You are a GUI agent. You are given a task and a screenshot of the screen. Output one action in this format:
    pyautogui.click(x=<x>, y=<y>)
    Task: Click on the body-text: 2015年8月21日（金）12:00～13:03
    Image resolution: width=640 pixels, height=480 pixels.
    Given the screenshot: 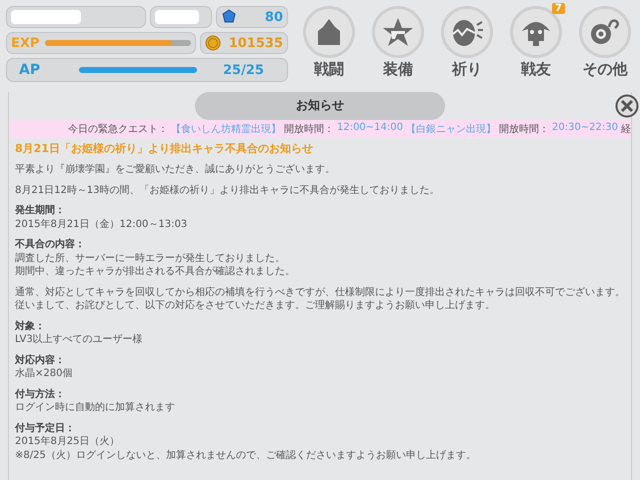 What is the action you would take?
    pyautogui.click(x=101, y=224)
    